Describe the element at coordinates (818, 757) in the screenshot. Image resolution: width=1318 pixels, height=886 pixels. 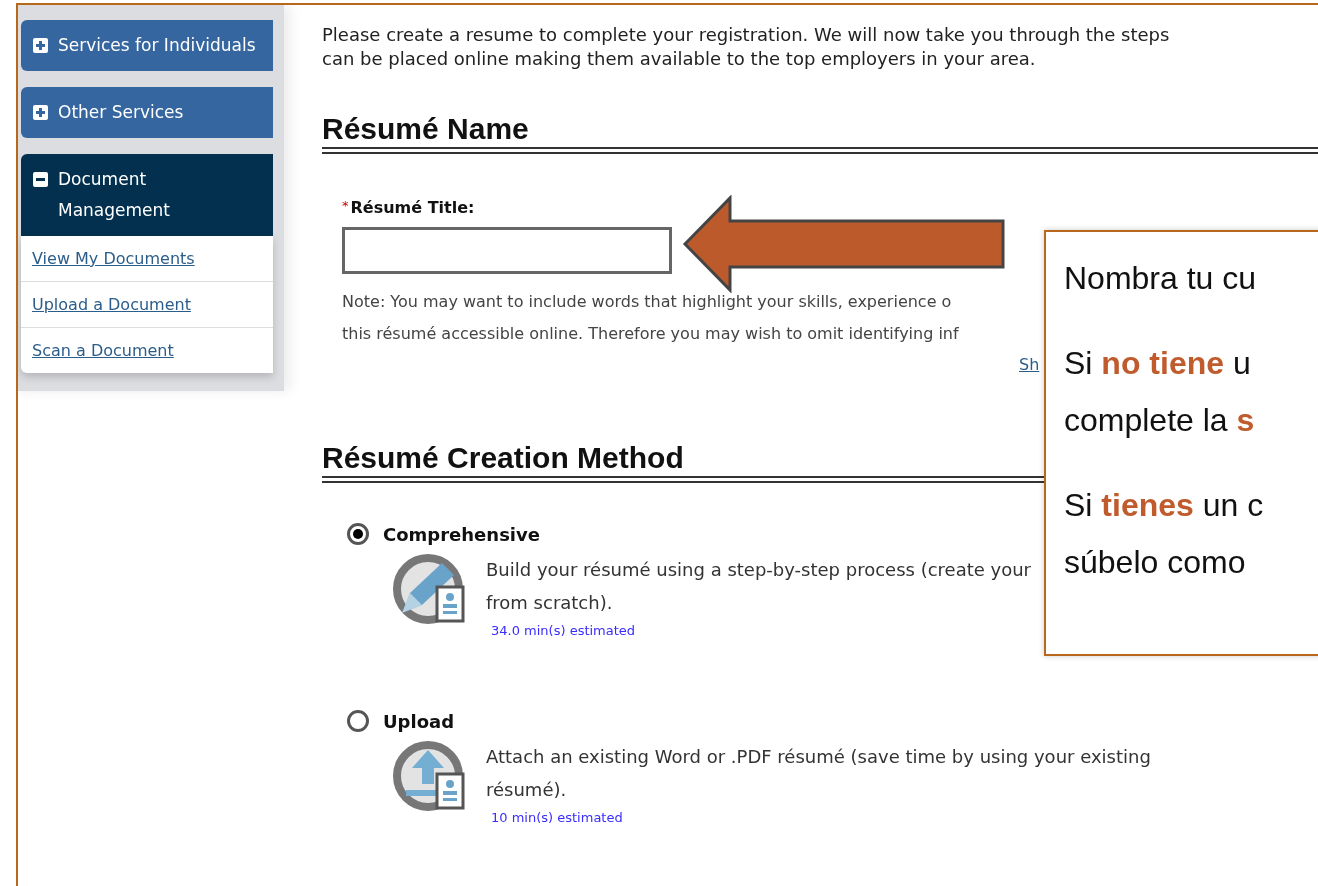
I see `option-description: Attach an existing Word or .PDF résumé (save time by using your existing` at that location.